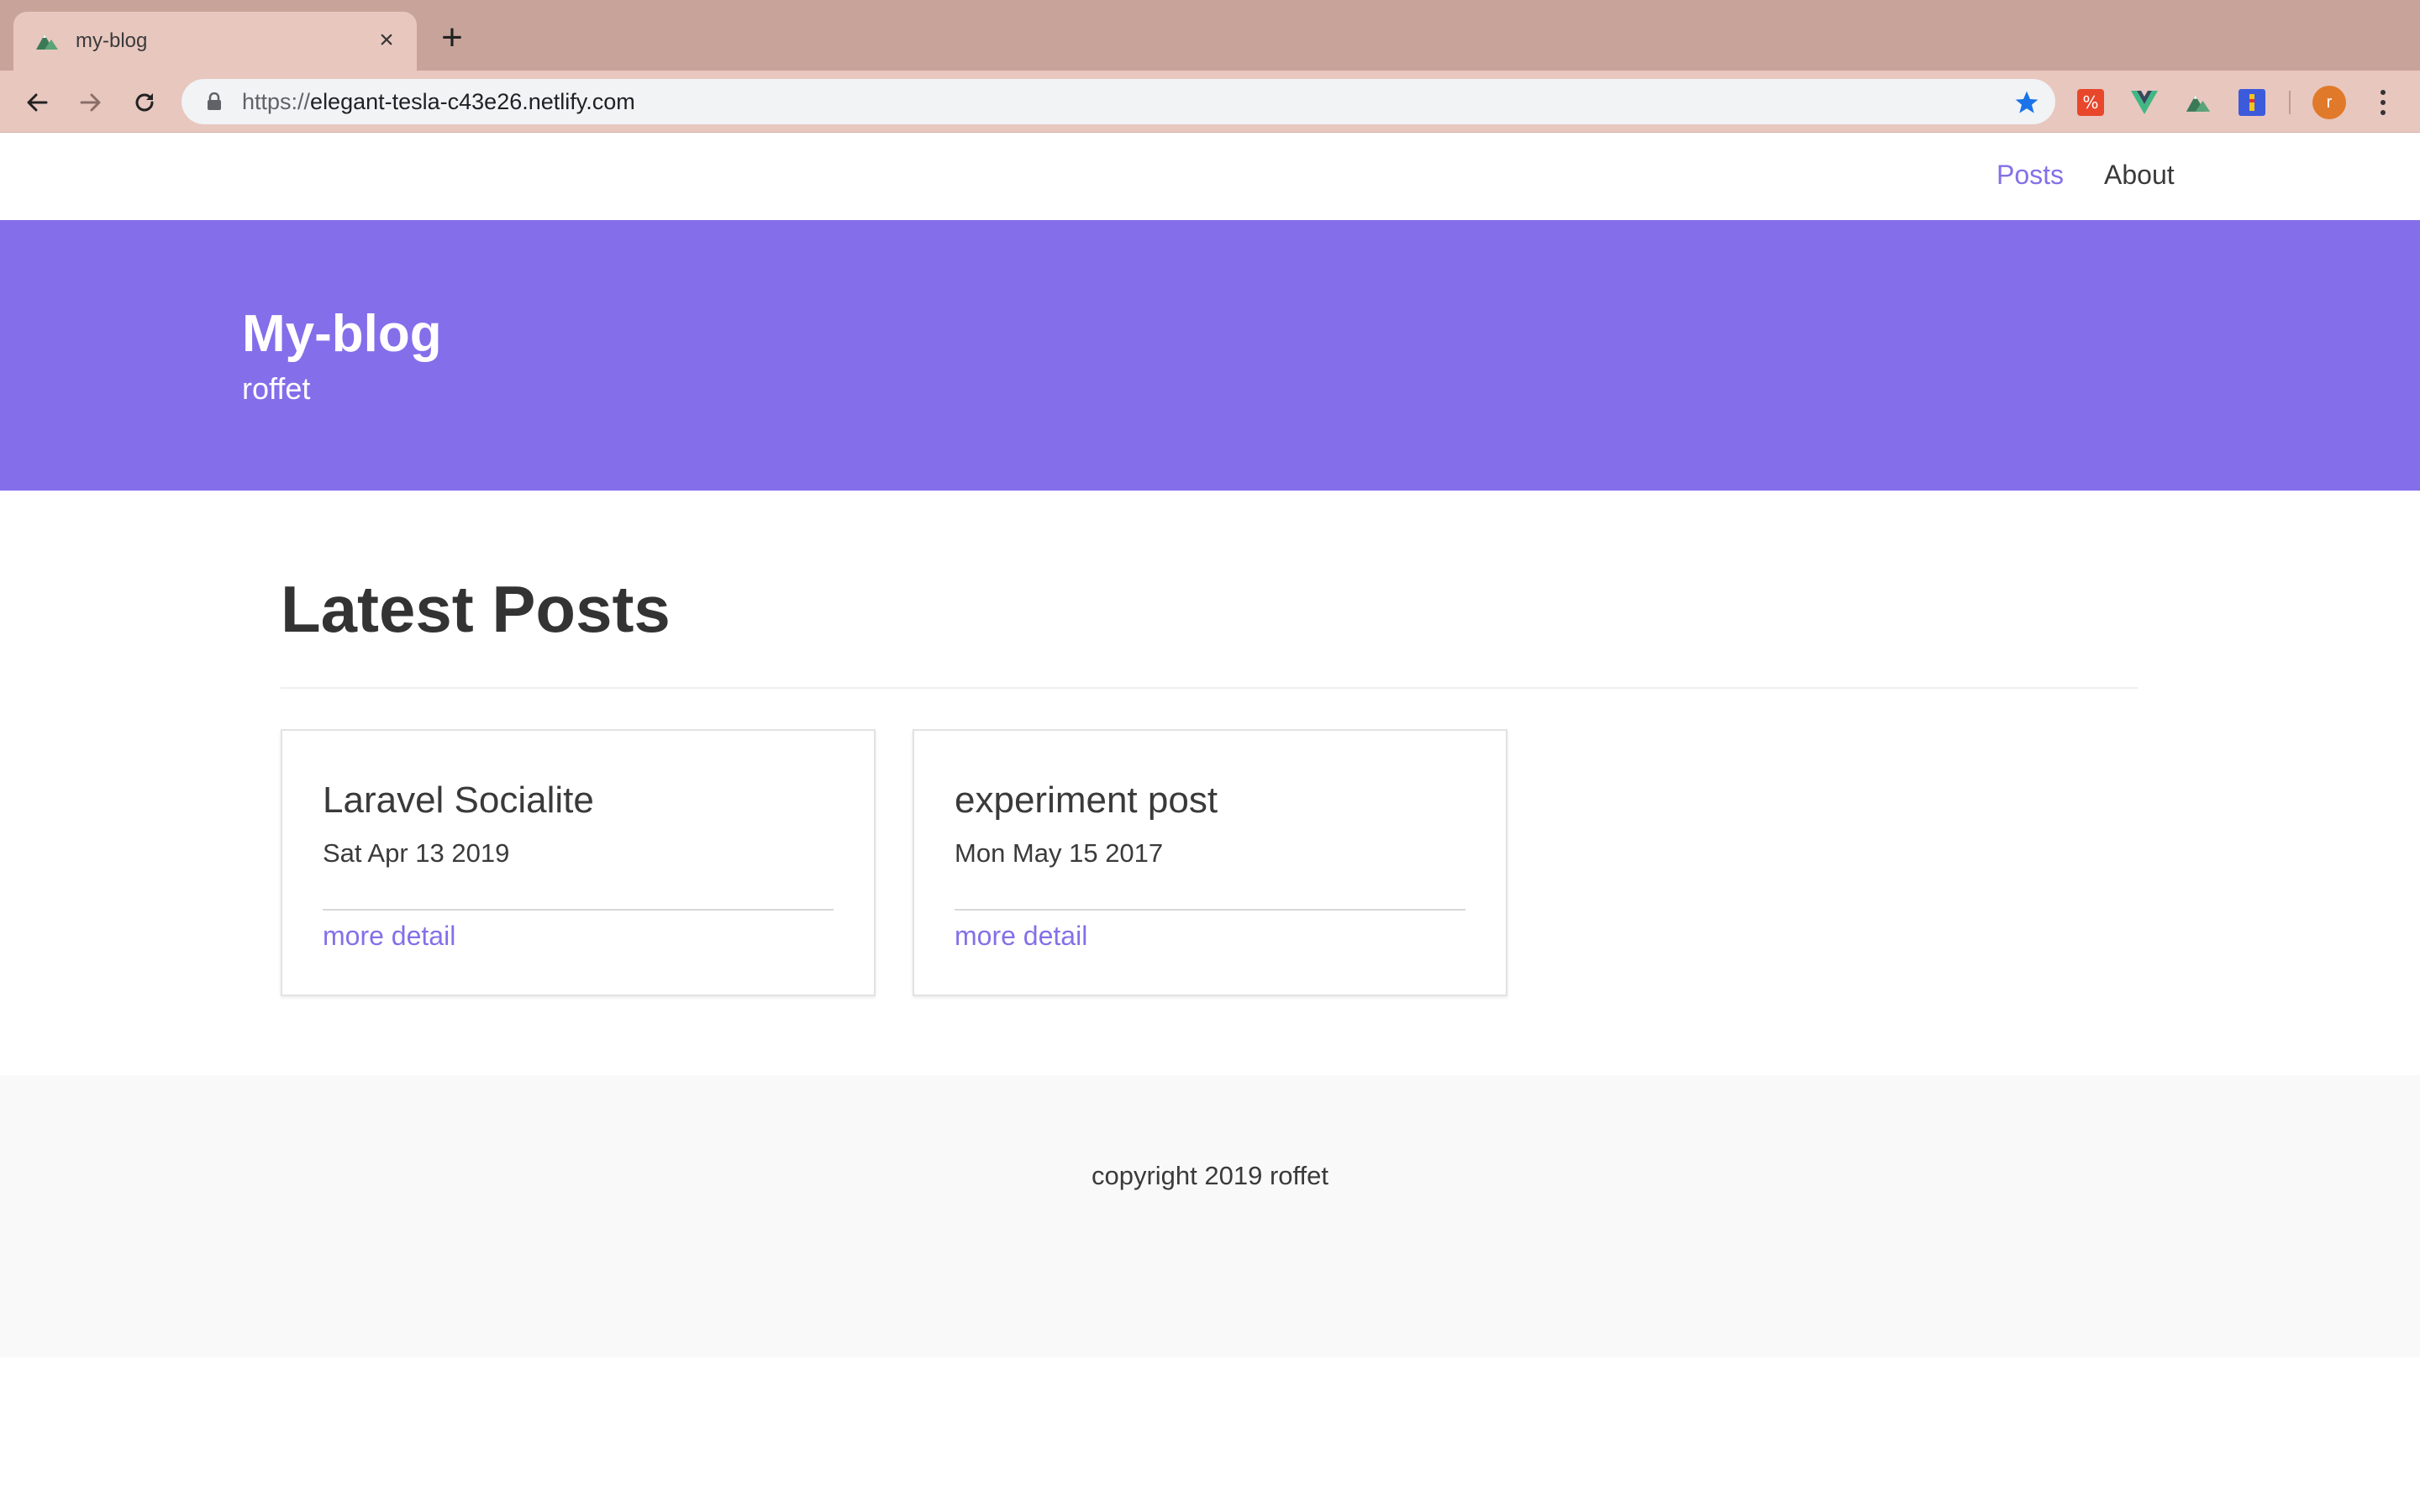 The width and height of the screenshot is (2420, 1512). Describe the element at coordinates (112, 40) in the screenshot. I see `tab-title: my-blog` at that location.